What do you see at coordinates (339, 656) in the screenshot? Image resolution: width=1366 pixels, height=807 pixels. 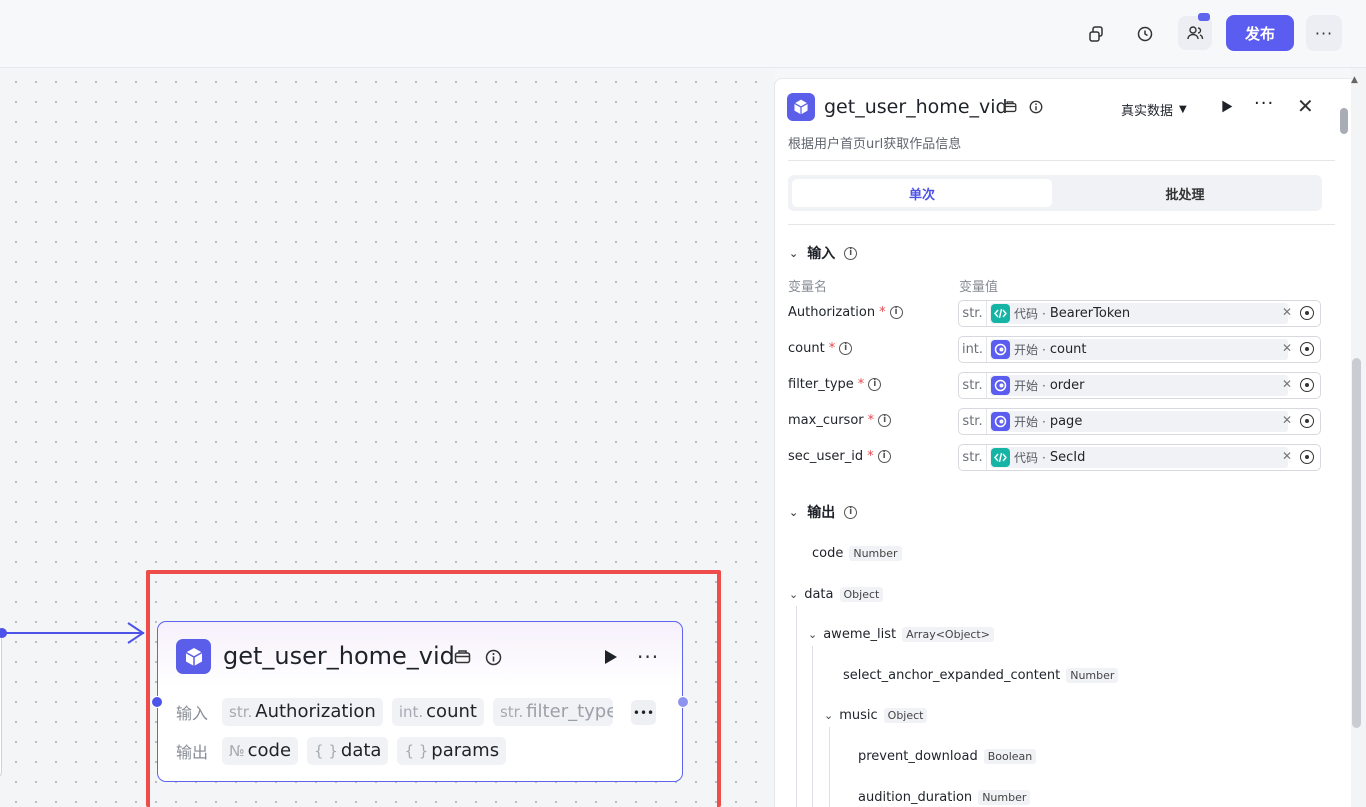 I see `node-title: get_user_home_vid` at bounding box center [339, 656].